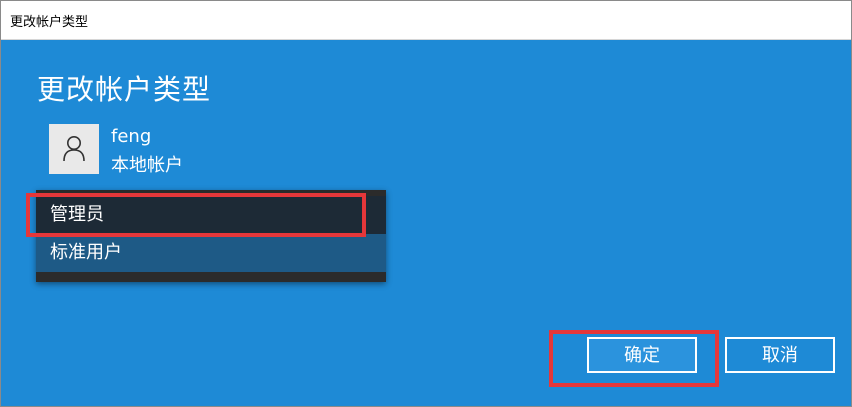 This screenshot has height=407, width=852. What do you see at coordinates (131, 136) in the screenshot?
I see `user-name: feng` at bounding box center [131, 136].